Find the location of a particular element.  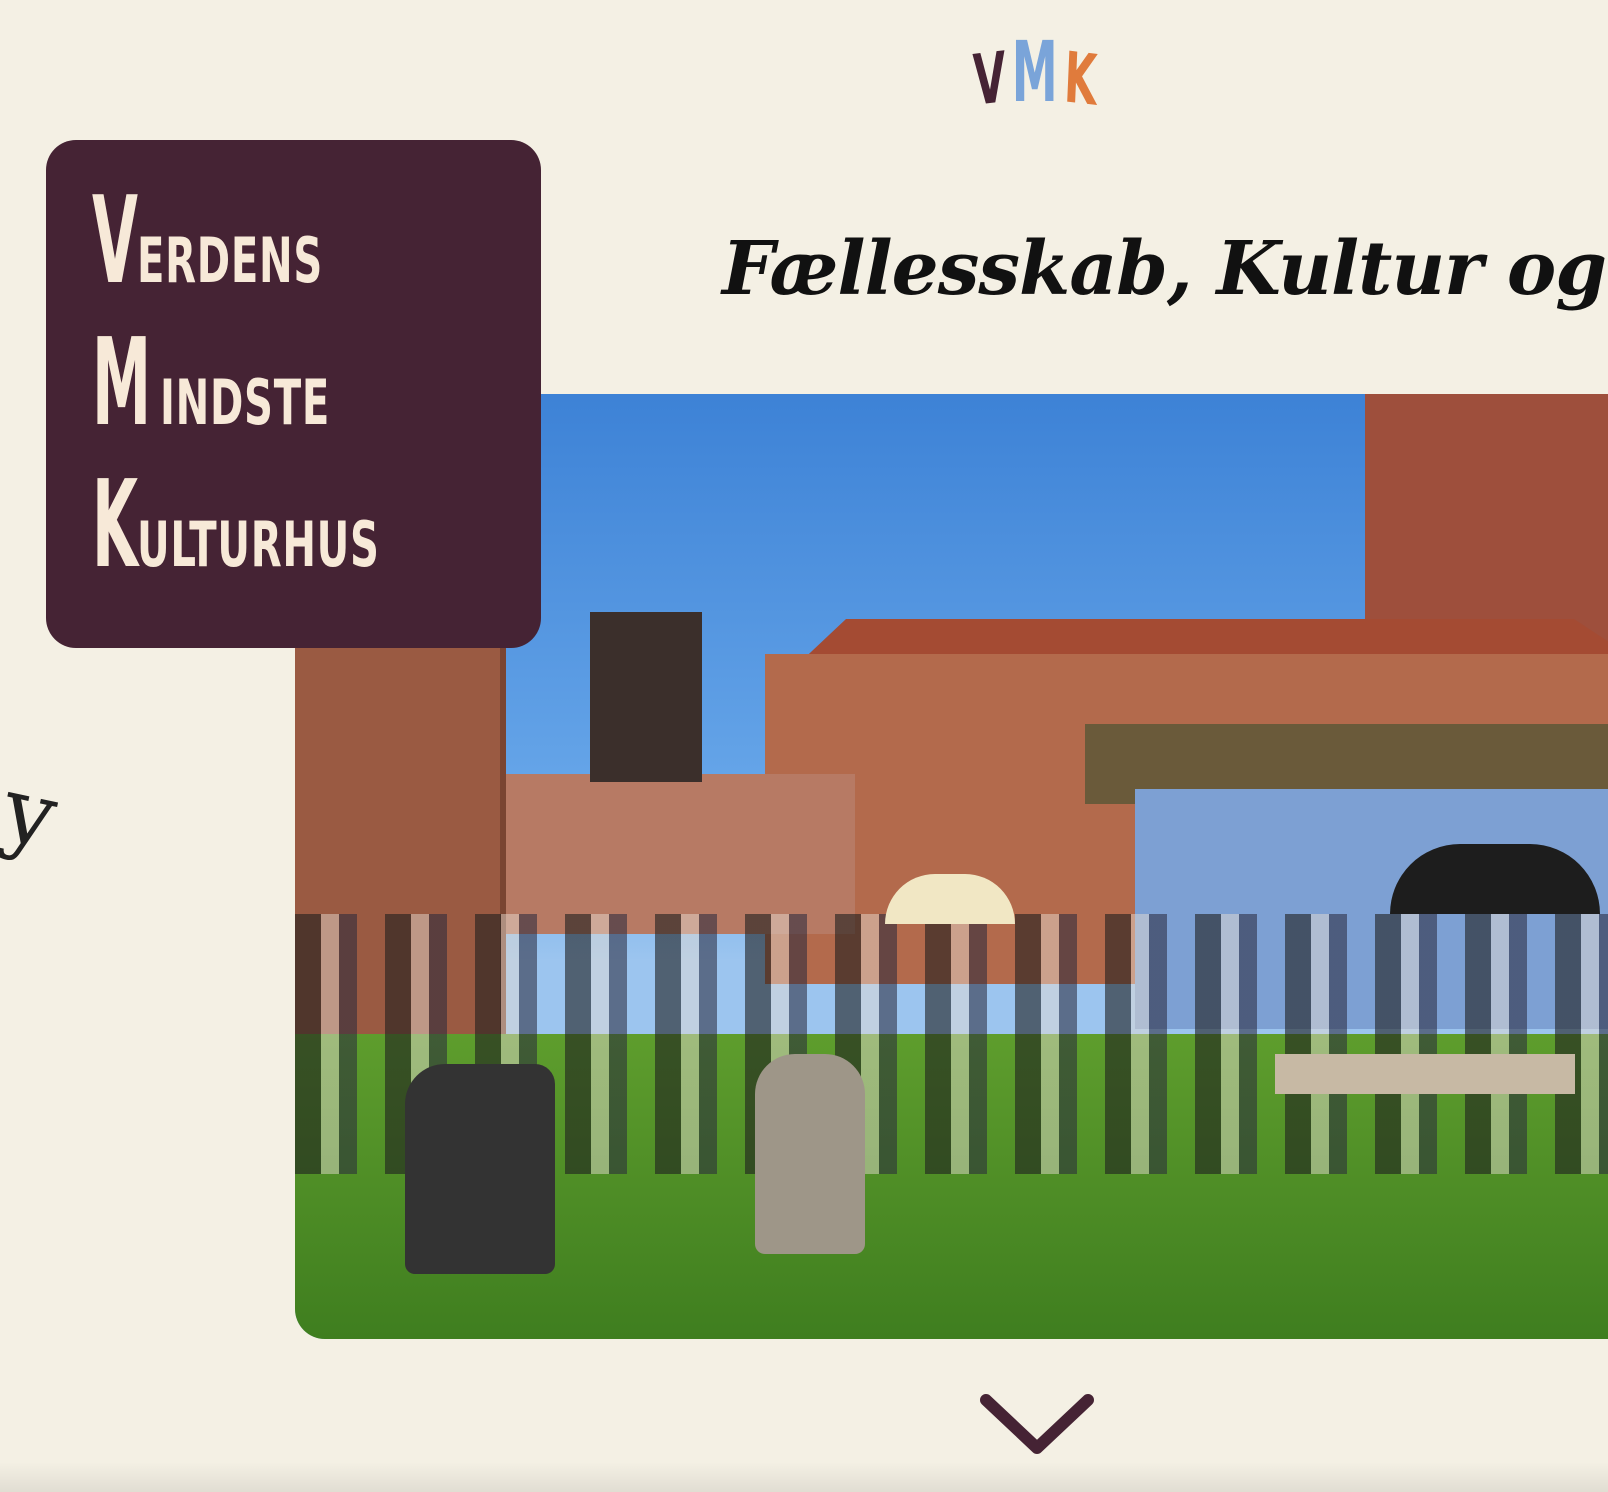

logo-letter-k: K is located at coordinates (1080, 79).